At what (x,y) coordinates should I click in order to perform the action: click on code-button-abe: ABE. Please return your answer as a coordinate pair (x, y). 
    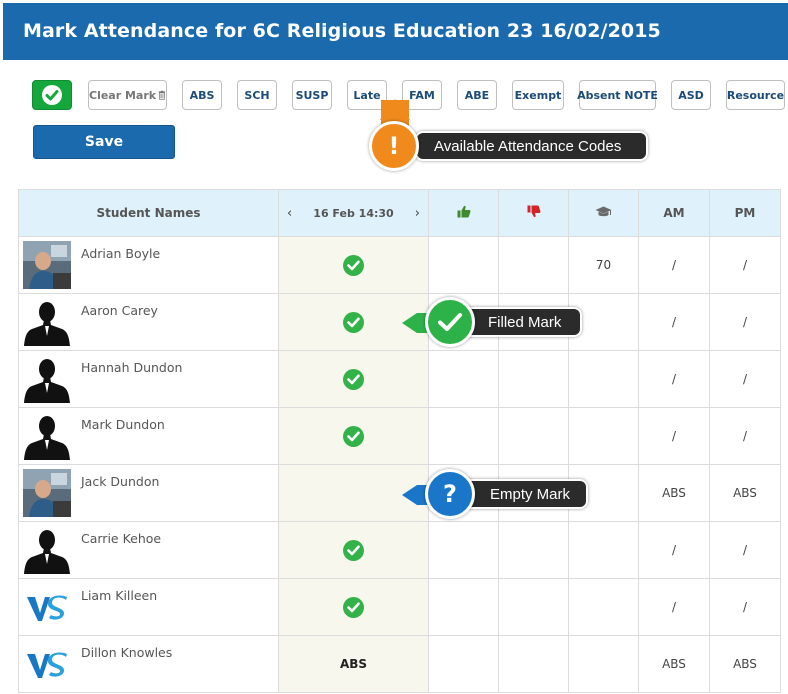
    Looking at the image, I should click on (477, 95).